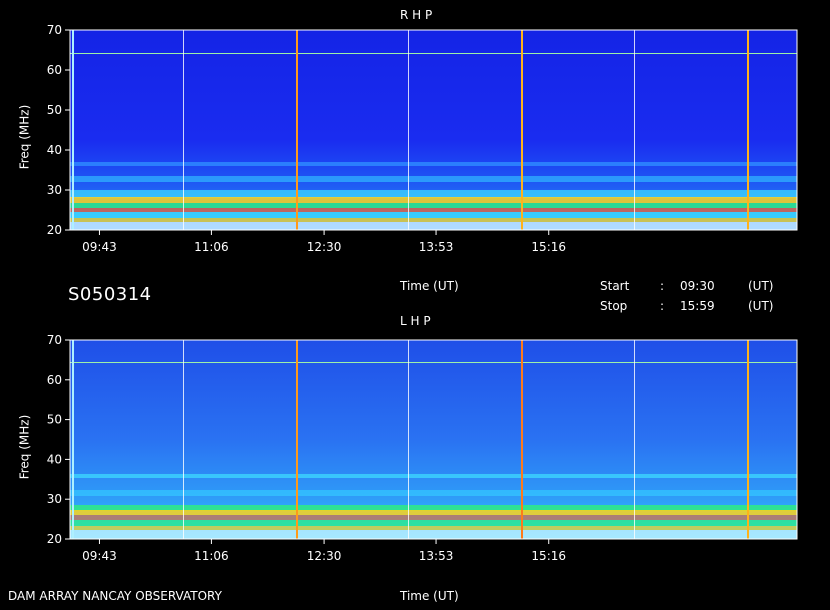 The height and width of the screenshot is (610, 830). I want to click on rhp-ytick-label: 20, so click(54, 230).